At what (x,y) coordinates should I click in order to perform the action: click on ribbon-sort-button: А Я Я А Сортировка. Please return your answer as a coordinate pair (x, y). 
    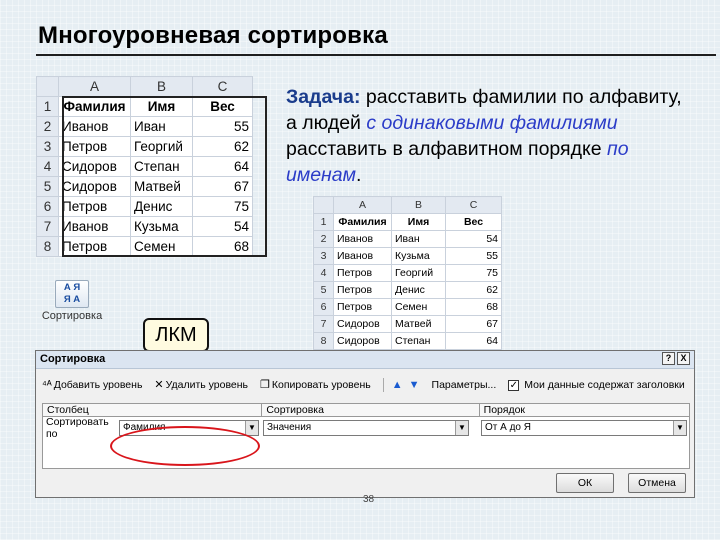
    Looking at the image, I should click on (72, 307).